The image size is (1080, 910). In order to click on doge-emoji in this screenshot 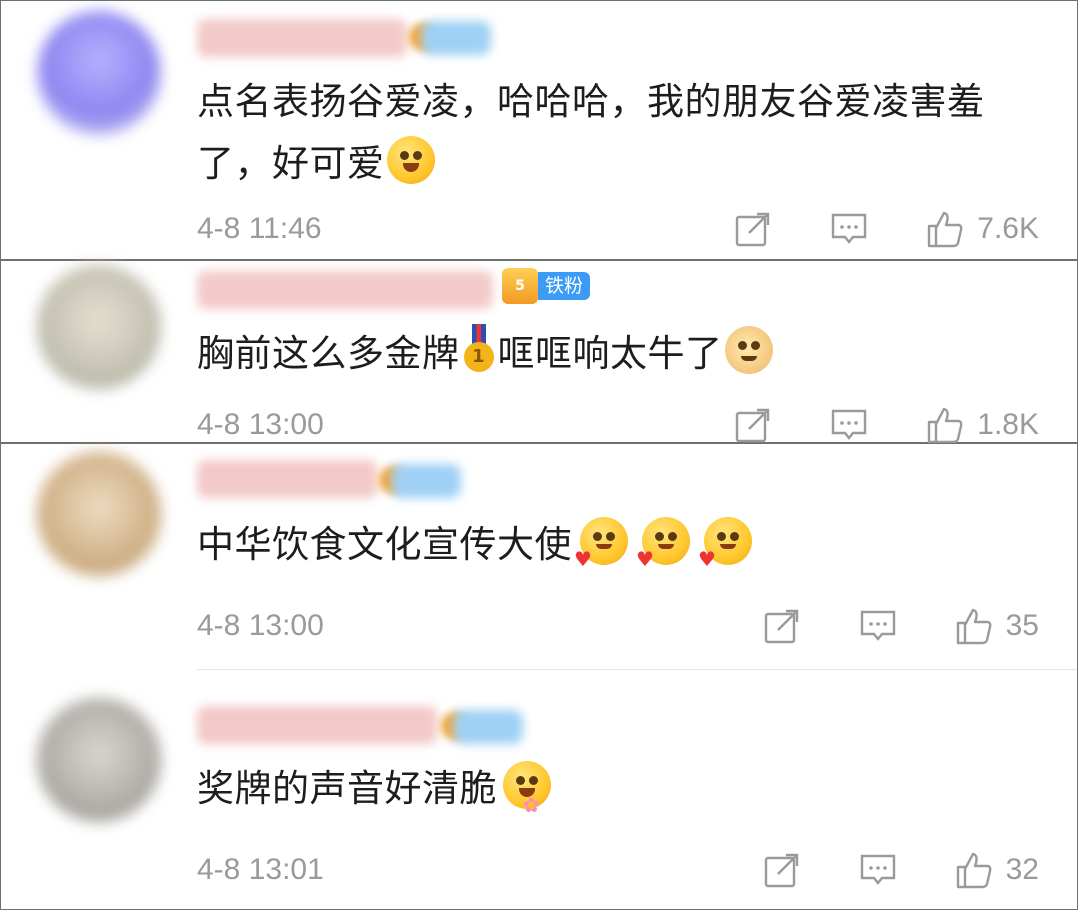, I will do `click(748, 350)`.